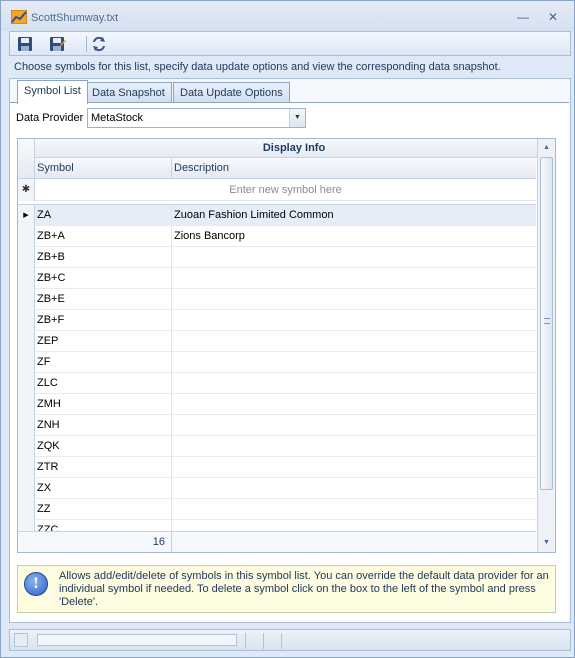  Describe the element at coordinates (277, 541) in the screenshot. I see `grid-footer: 16` at that location.